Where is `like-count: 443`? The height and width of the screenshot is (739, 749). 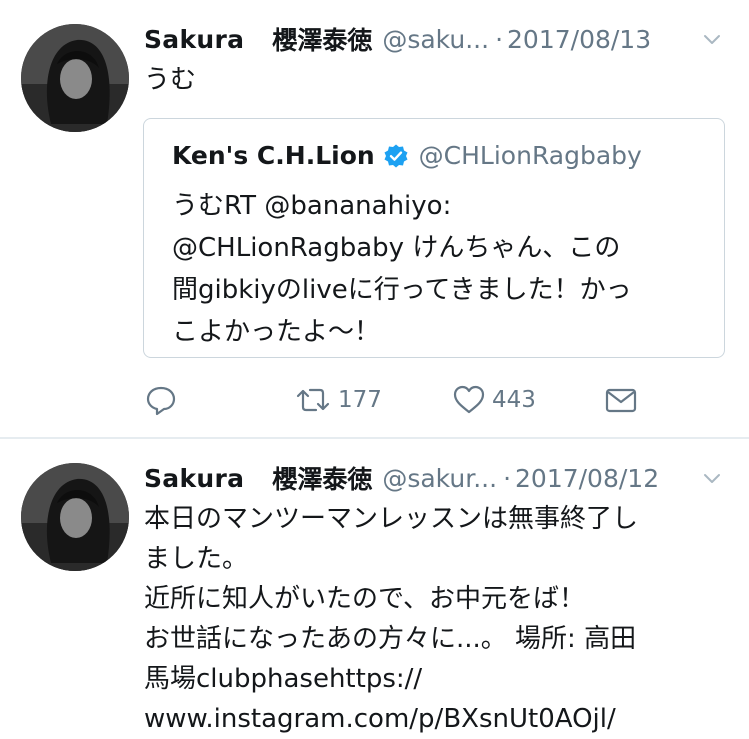 like-count: 443 is located at coordinates (514, 400).